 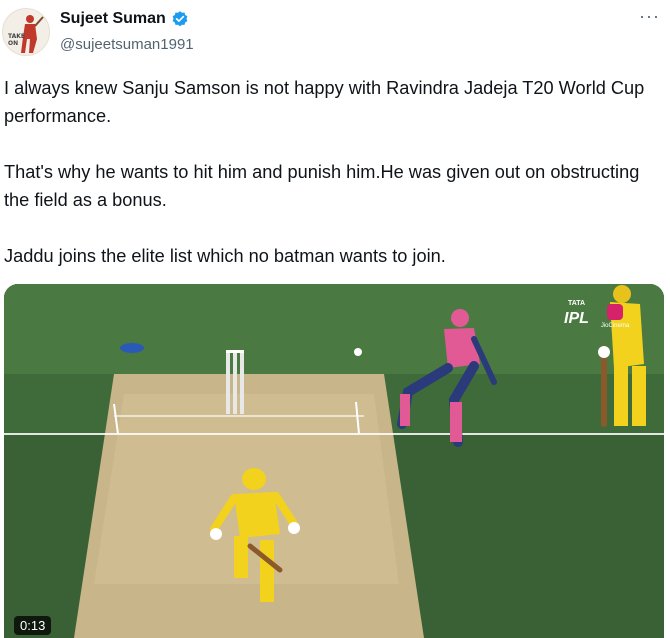 I want to click on author-display-name: Sujeet Suman, so click(x=113, y=19).